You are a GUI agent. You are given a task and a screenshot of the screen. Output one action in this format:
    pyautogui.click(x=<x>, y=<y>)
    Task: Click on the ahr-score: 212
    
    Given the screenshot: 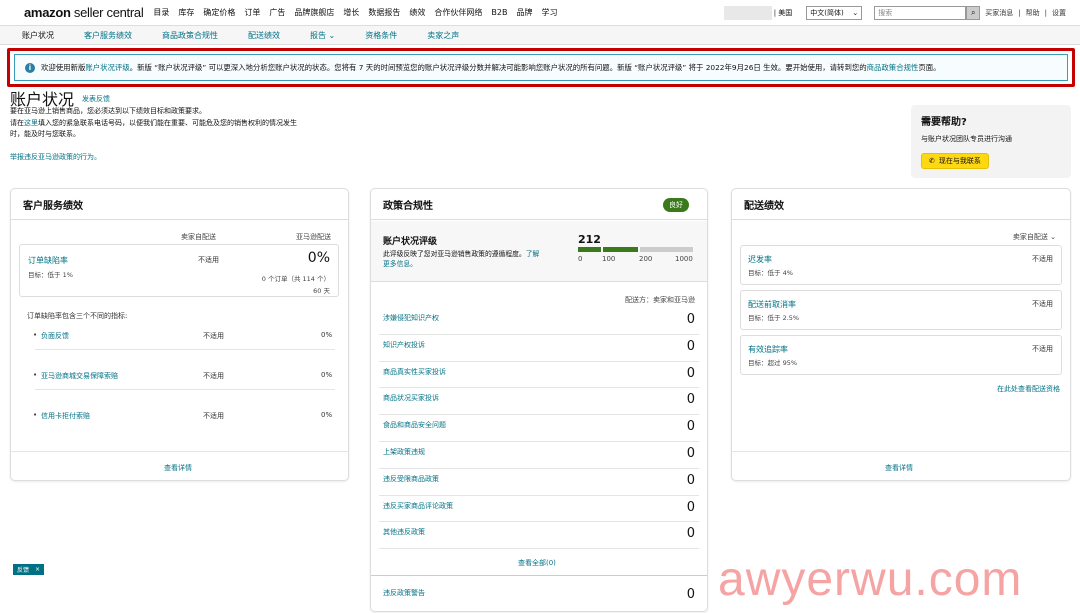 What is the action you would take?
    pyautogui.click(x=589, y=239)
    